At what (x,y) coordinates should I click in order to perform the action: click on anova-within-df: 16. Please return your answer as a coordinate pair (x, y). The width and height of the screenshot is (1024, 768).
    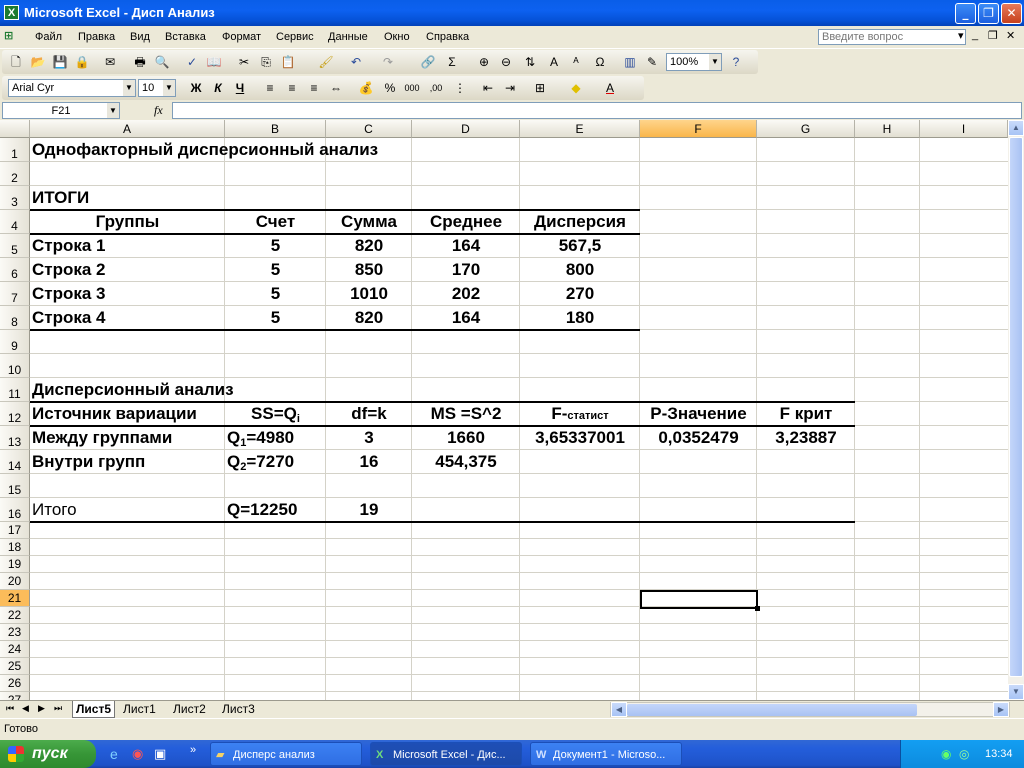
    Looking at the image, I should click on (369, 462).